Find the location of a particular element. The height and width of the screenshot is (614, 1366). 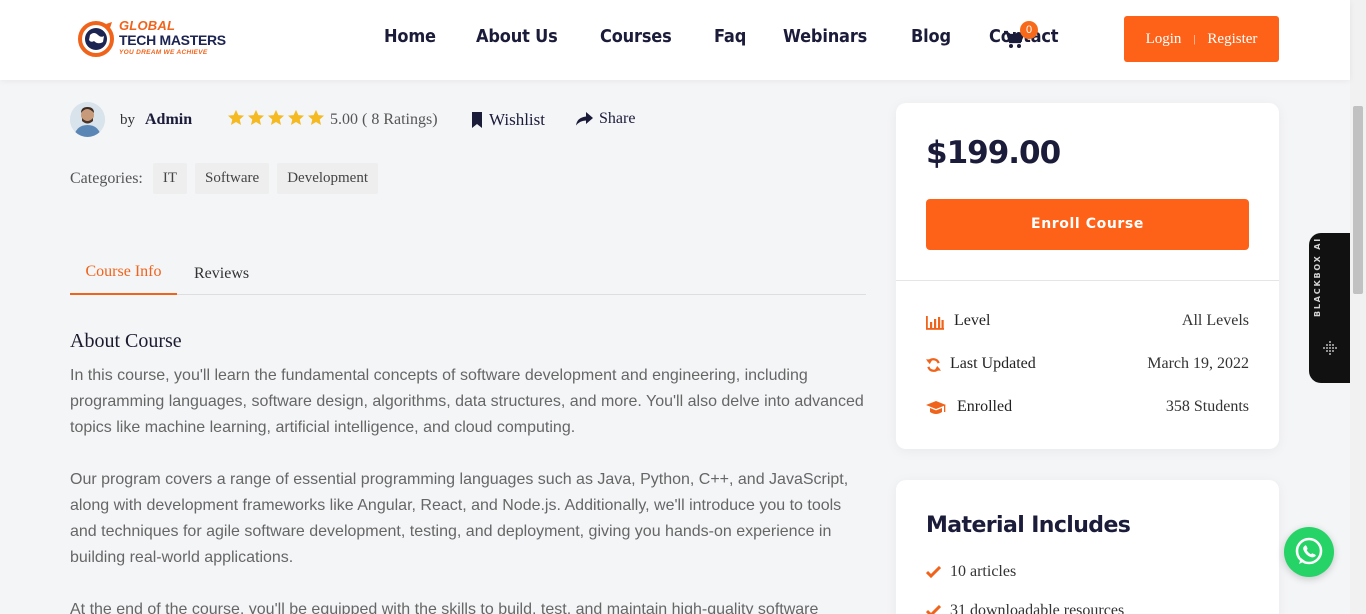

about-course-heading: About Course is located at coordinates (126, 341).